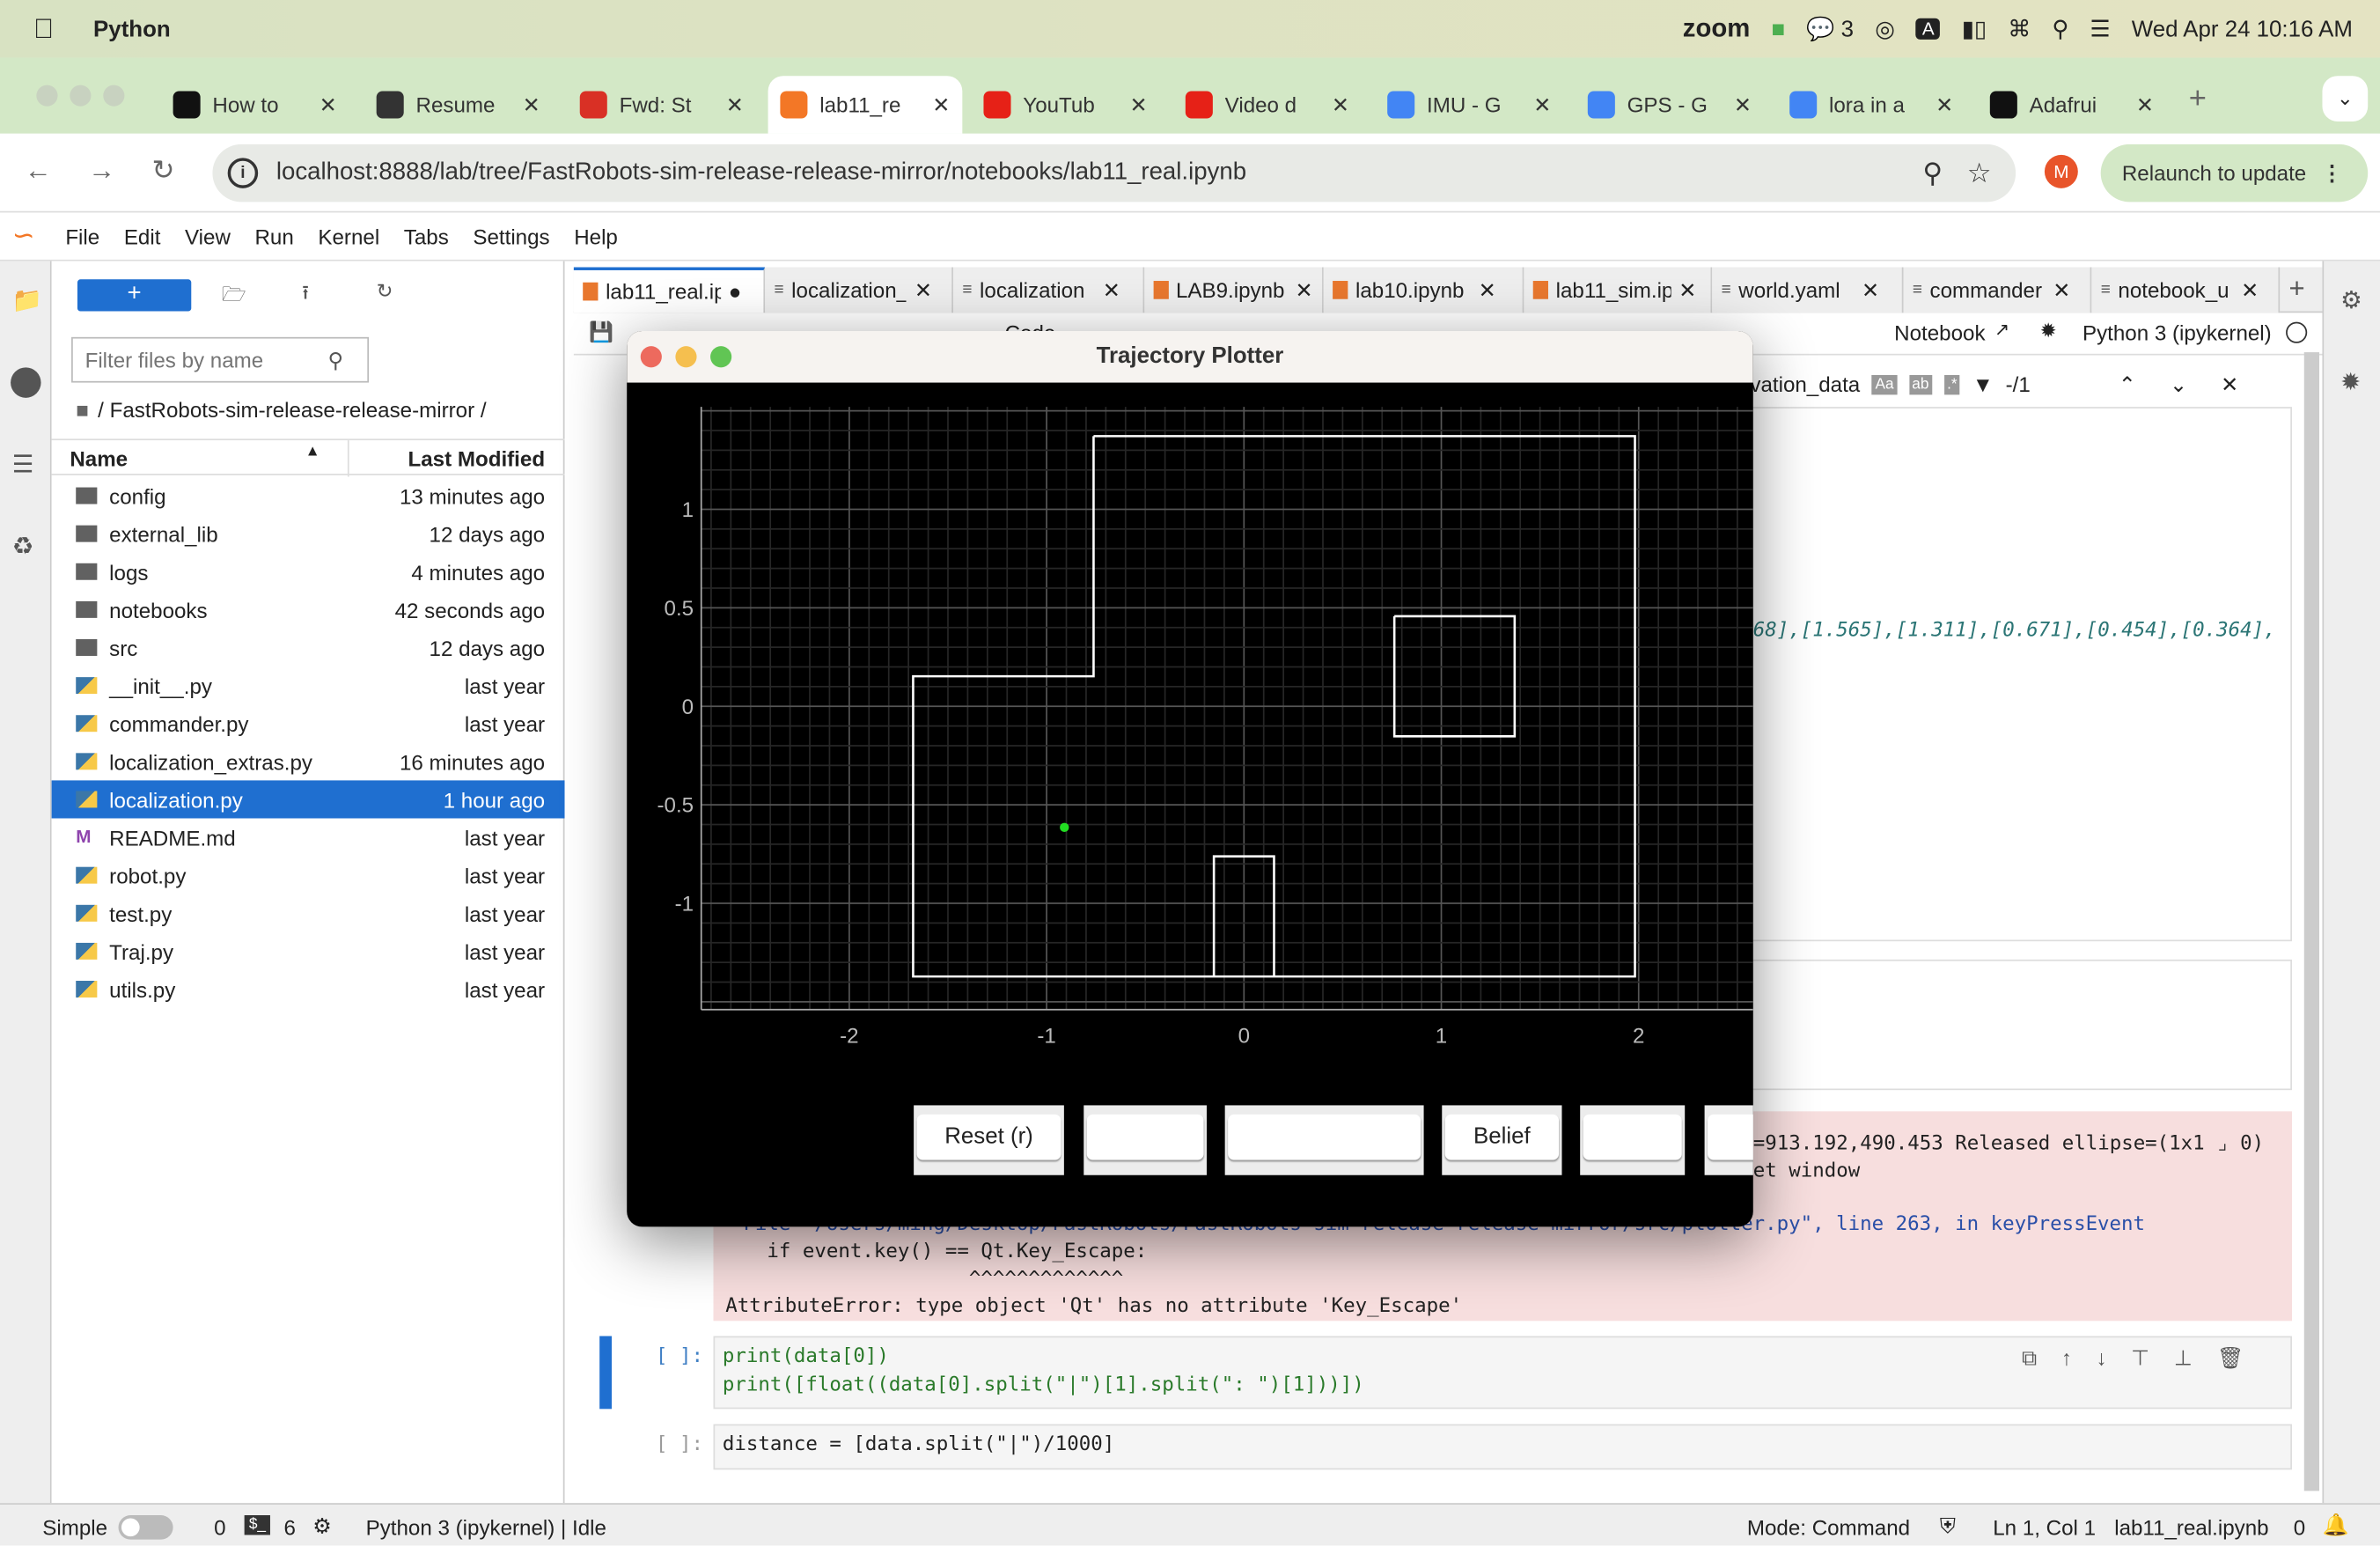  I want to click on duplicate-cell-icon: ⧉, so click(2029, 1358).